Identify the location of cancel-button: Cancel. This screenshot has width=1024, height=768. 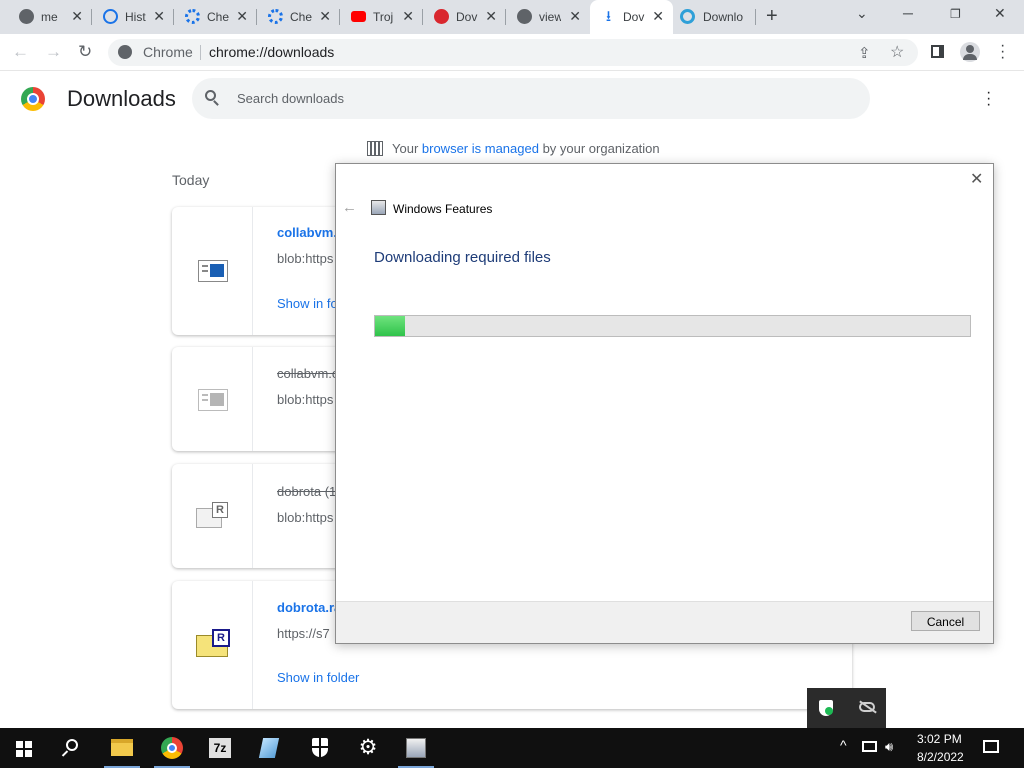
(945, 621).